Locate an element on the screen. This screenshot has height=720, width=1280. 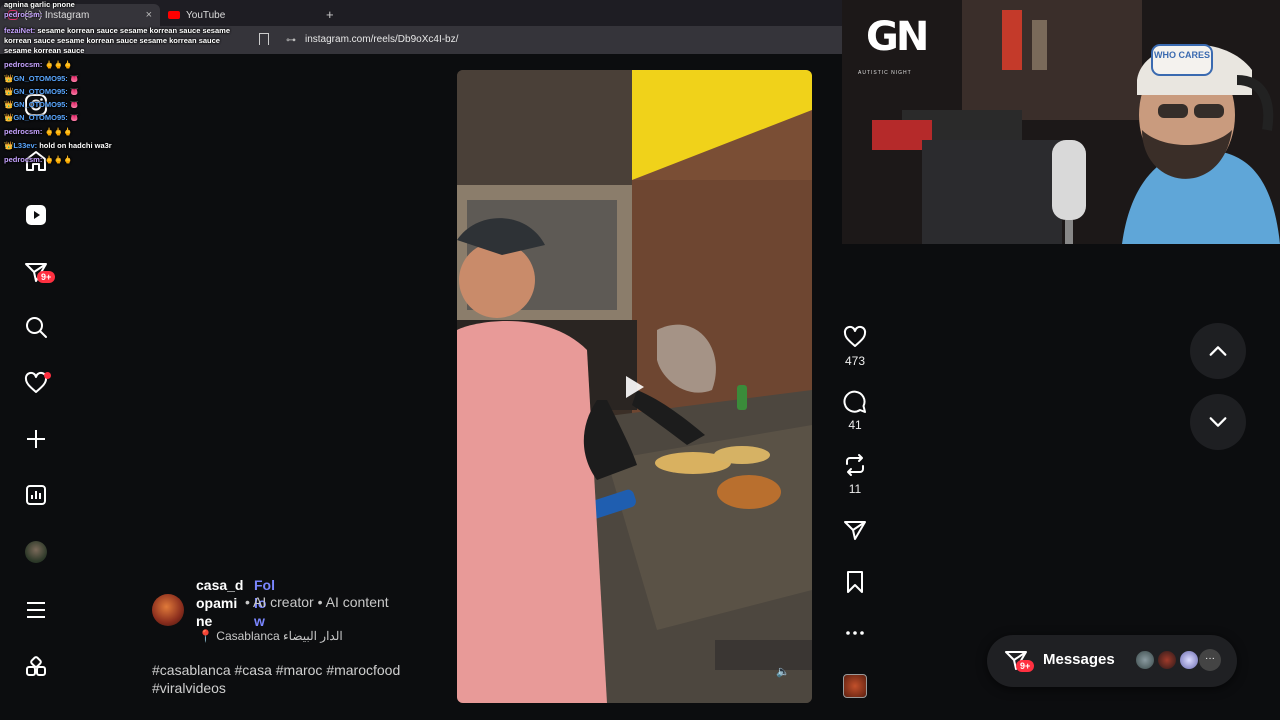
share-icon is located at coordinates (855, 532).